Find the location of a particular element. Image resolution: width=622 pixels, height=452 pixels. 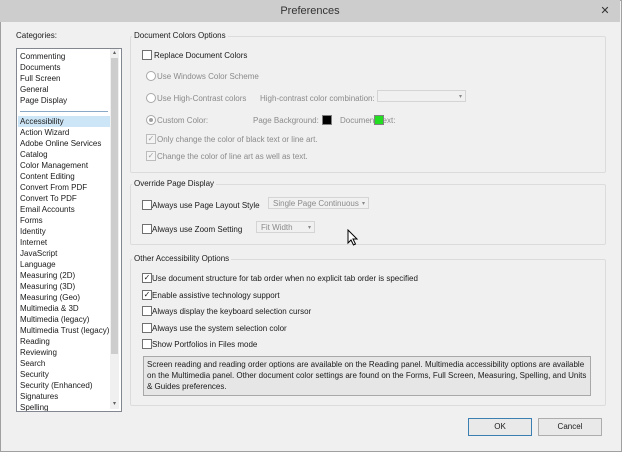

accessibility-option-label: Enable assistive technology support is located at coordinates (216, 295).